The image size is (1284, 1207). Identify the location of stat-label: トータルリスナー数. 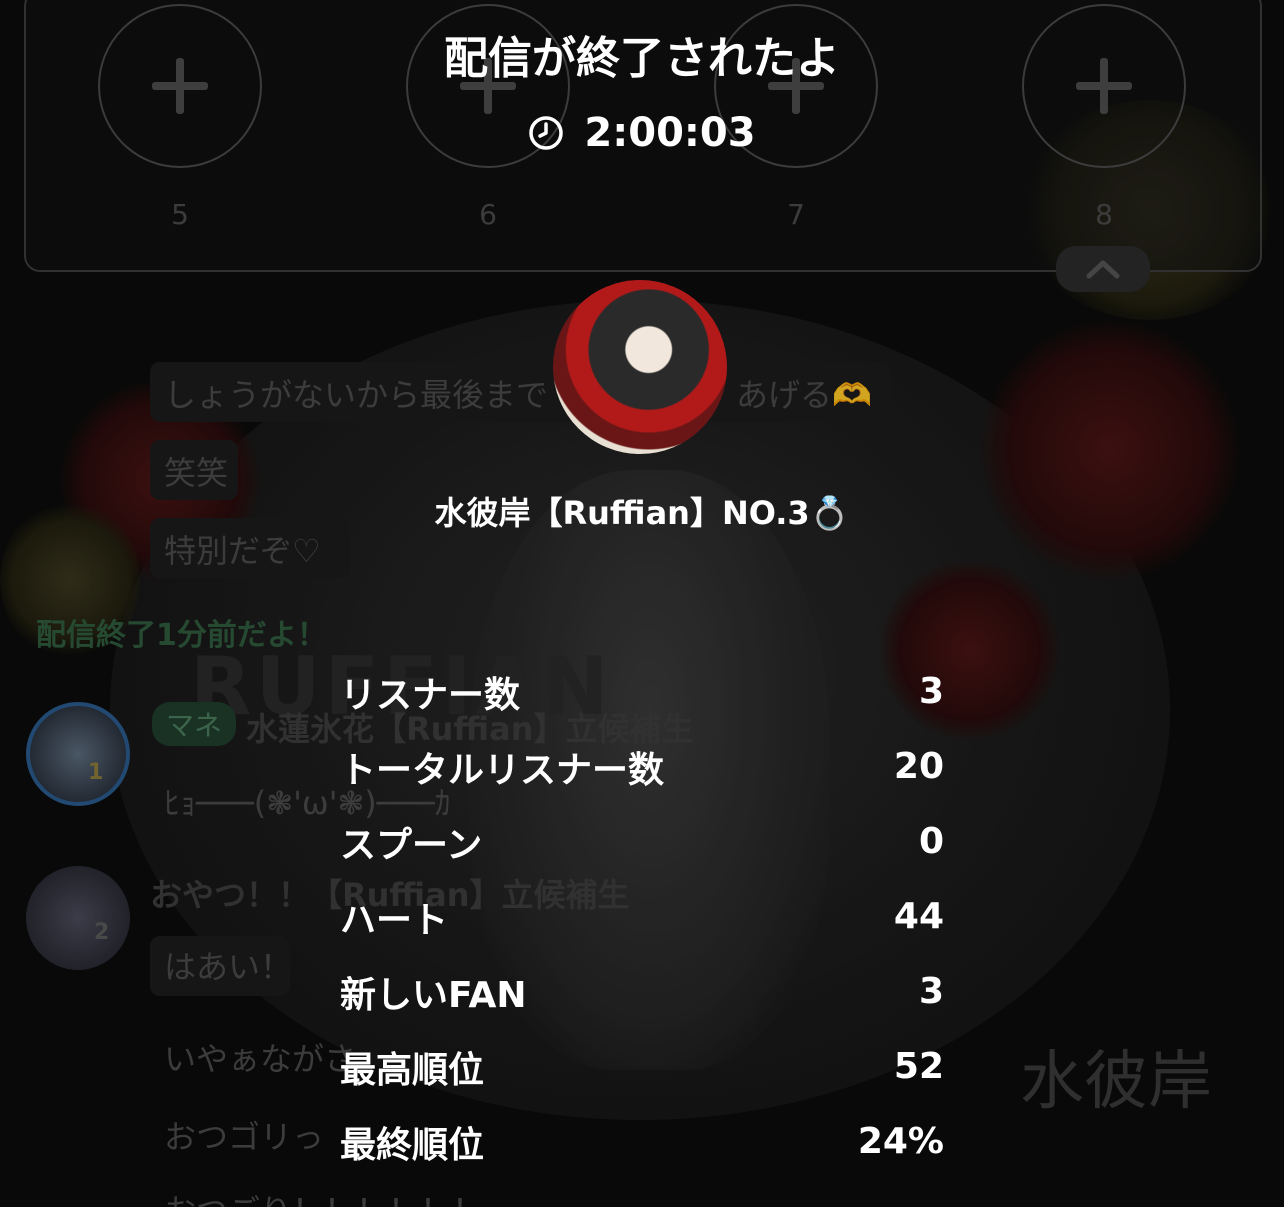
(502, 770).